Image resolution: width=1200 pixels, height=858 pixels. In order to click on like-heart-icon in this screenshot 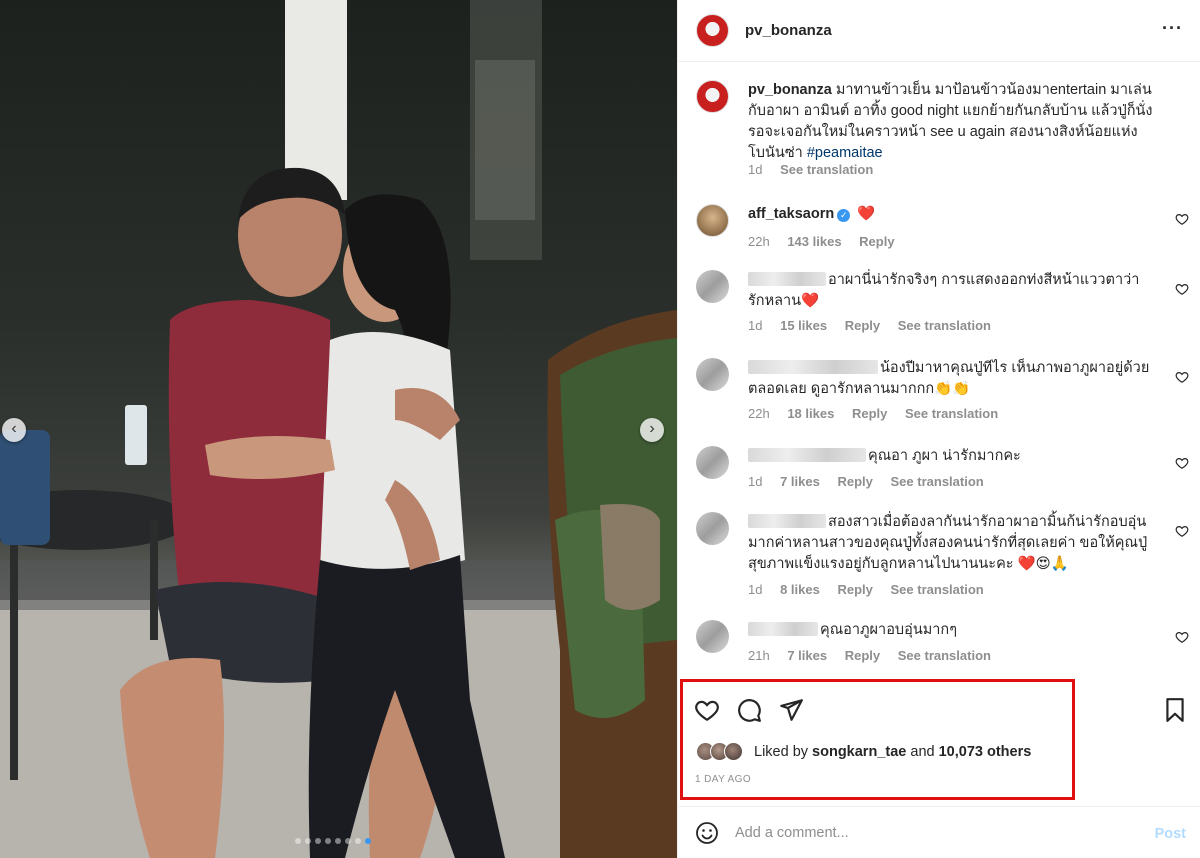, I will do `click(707, 710)`.